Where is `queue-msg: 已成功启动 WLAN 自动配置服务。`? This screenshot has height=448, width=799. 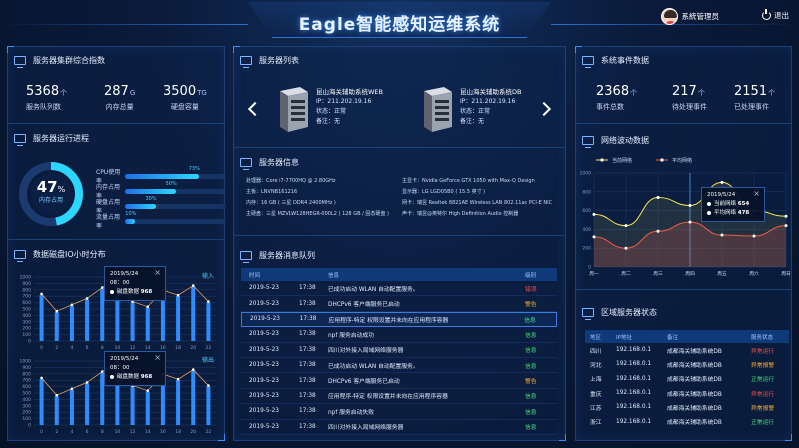
queue-msg: 已成功启动 WLAN 自动配置服务。 is located at coordinates (373, 366).